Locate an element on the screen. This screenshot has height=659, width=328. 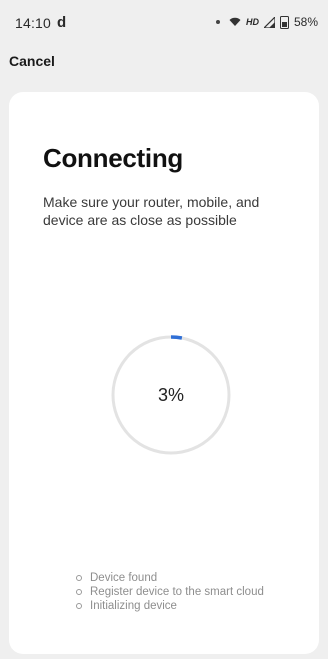
signal-icon is located at coordinates (269, 22).